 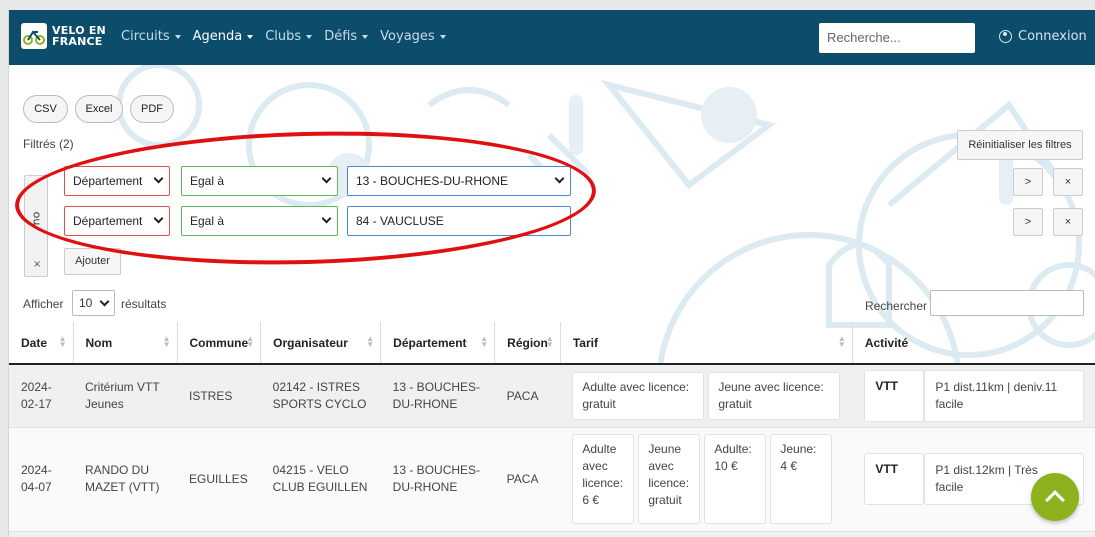 I want to click on nav-label: Circuits, so click(x=145, y=36).